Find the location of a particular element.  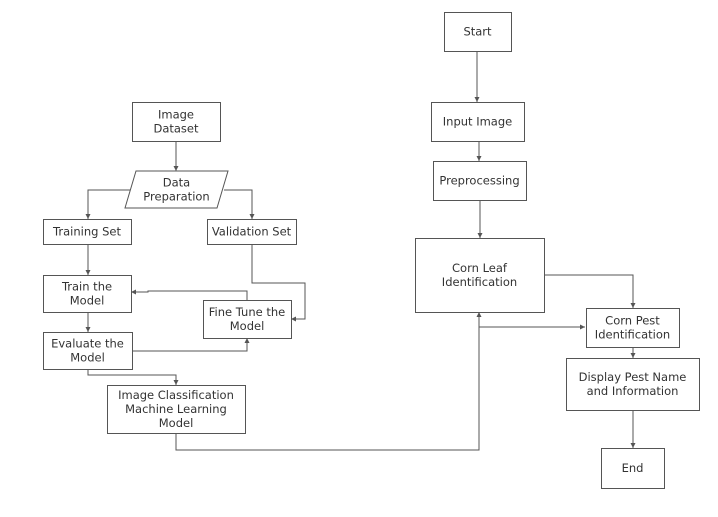

node-label: Corn Pest is located at coordinates (632, 321).